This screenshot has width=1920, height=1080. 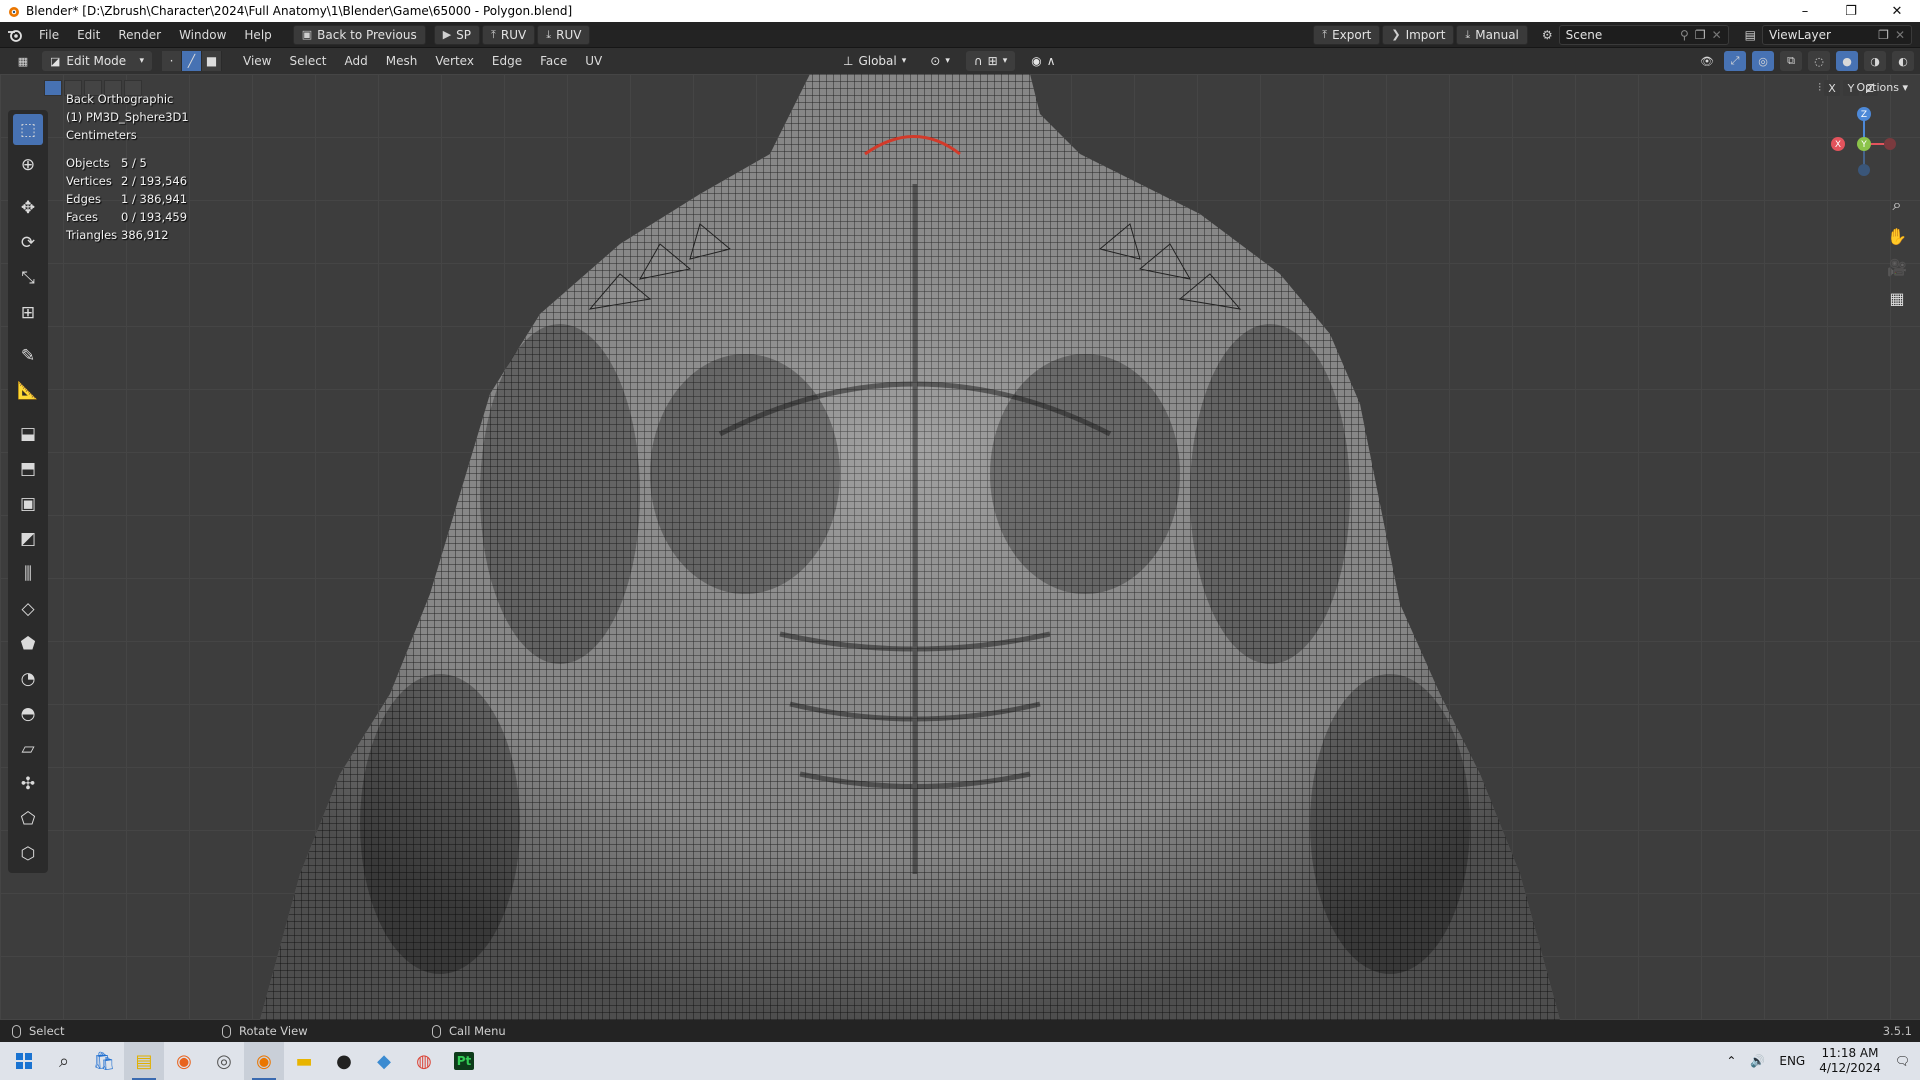 I want to click on blender-logo-icon, so click(x=15, y=35).